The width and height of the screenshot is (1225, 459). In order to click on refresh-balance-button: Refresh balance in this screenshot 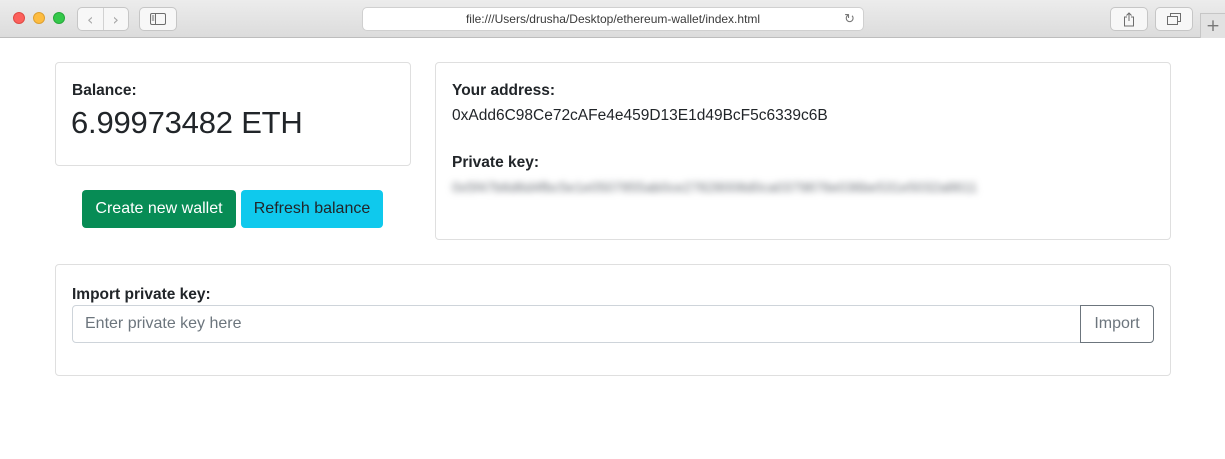, I will do `click(312, 209)`.